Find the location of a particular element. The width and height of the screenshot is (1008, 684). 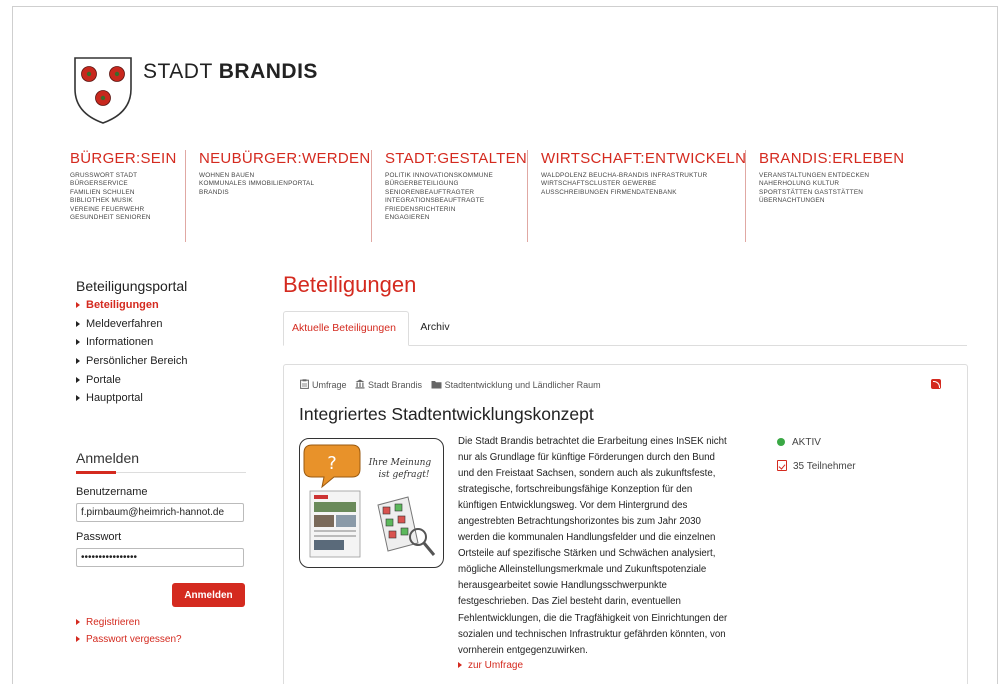

nav-link: BÜRGERSERVICE is located at coordinates (123, 184).